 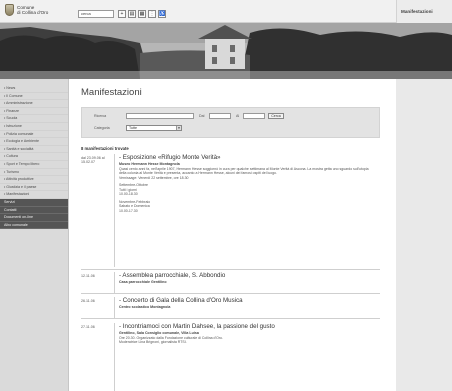 I want to click on municipality-line-2: di Collina d'Oro, so click(x=33, y=12).